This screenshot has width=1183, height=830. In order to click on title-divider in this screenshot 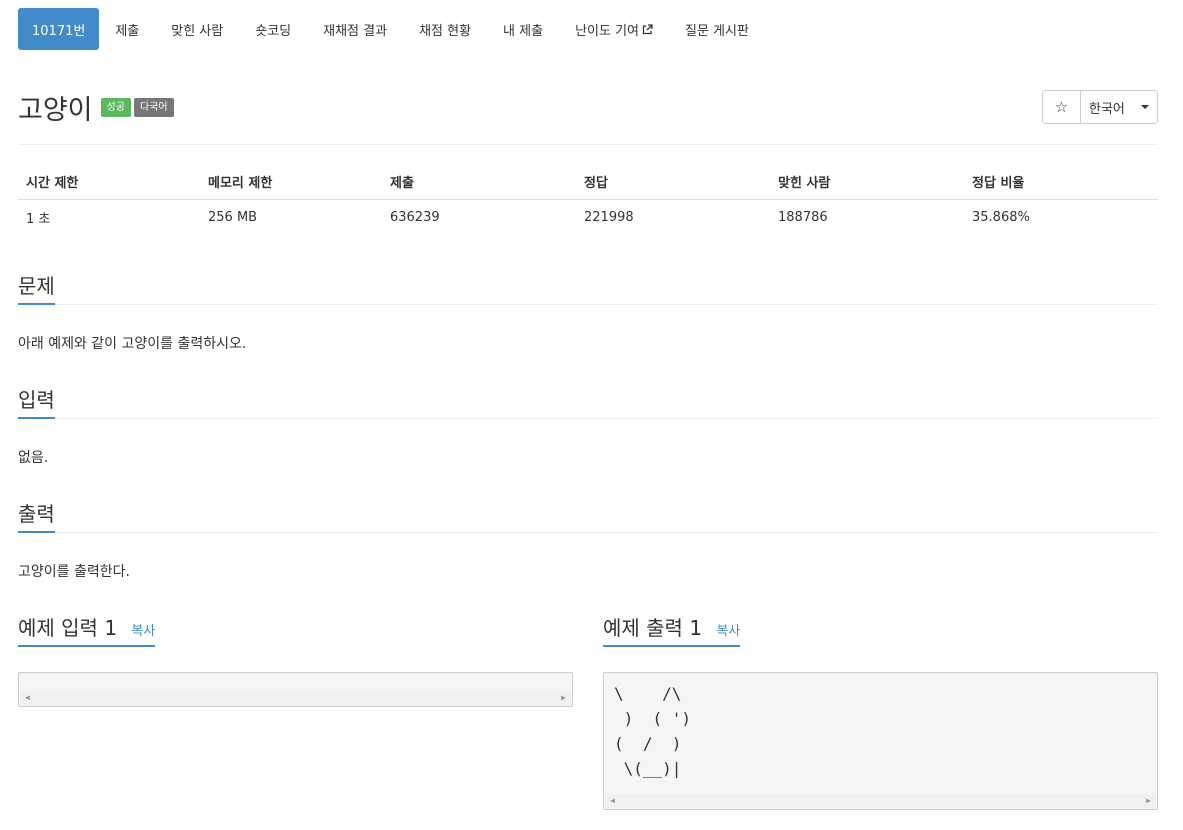, I will do `click(588, 144)`.